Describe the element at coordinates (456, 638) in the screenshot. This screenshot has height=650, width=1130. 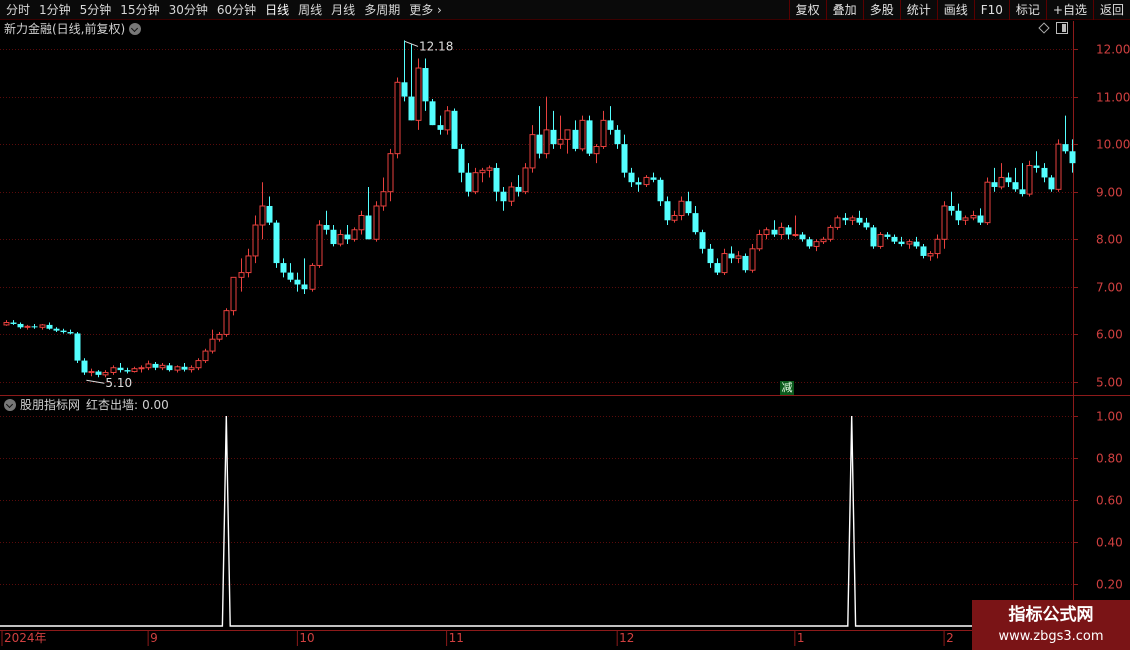
I see `x-tick-label: 11` at that location.